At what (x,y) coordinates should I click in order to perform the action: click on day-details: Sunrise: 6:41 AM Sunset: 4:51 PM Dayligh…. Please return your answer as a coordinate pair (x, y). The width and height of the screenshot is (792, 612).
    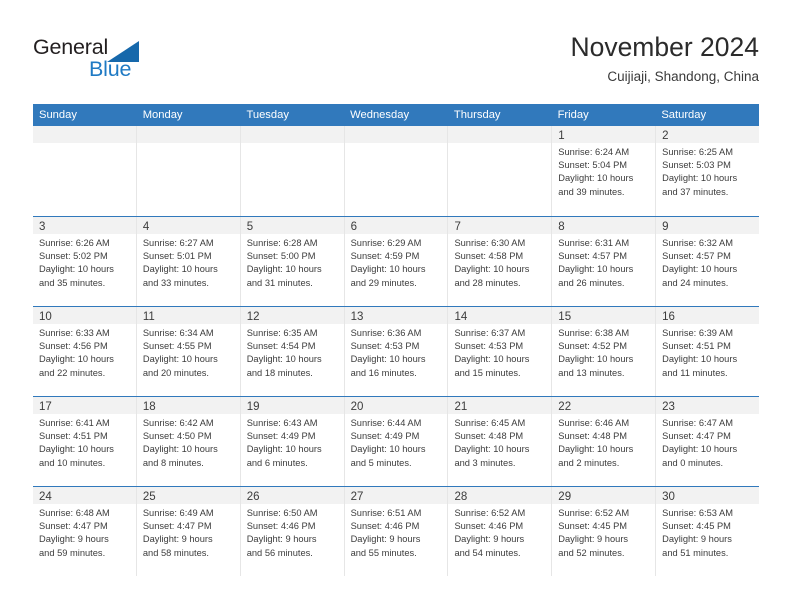
    Looking at the image, I should click on (84, 442).